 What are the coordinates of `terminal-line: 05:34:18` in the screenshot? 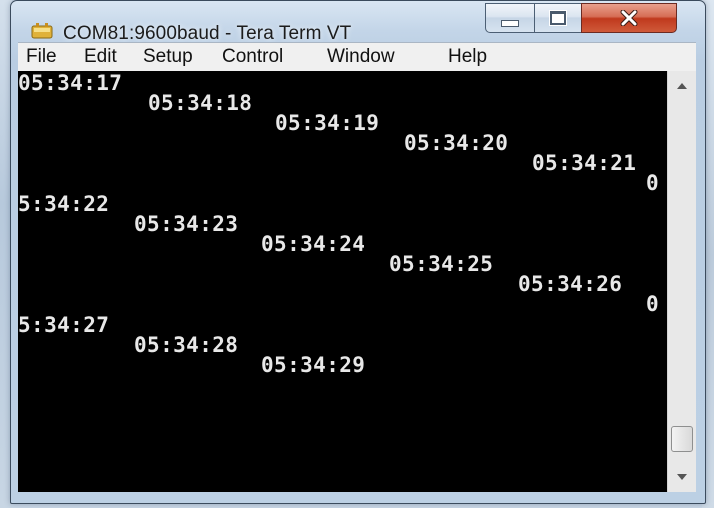 It's located at (200, 103).